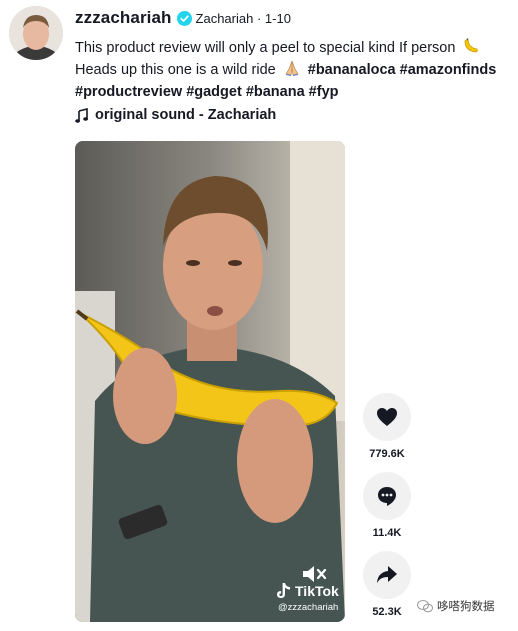 The image size is (518, 631). What do you see at coordinates (175, 70) in the screenshot?
I see `caption-text-2: Heads up this one is a wild ride` at bounding box center [175, 70].